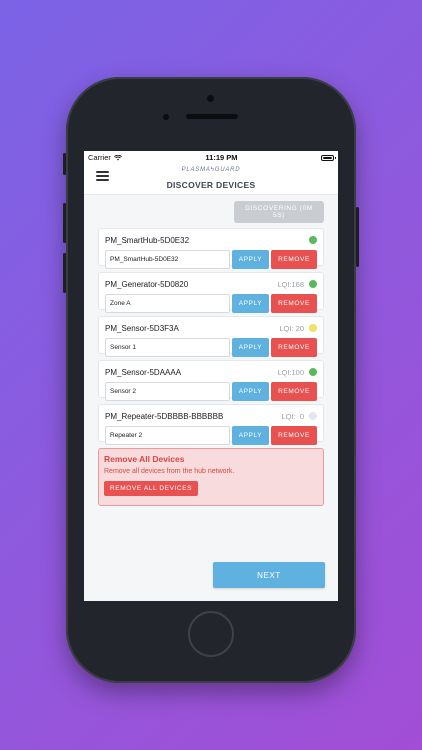  Describe the element at coordinates (64, 273) in the screenshot. I see `volume-down-button` at that location.